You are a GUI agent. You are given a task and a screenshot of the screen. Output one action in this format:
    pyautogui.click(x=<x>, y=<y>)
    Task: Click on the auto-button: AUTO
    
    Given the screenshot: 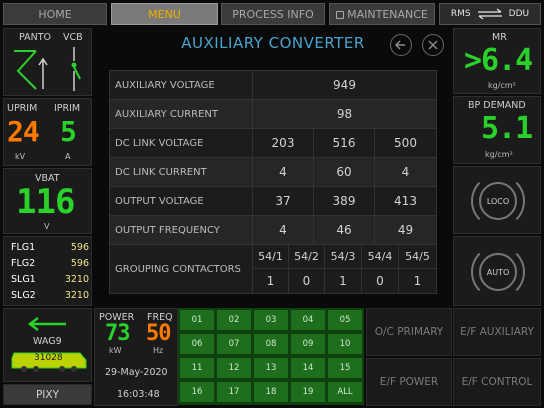 What is the action you would take?
    pyautogui.click(x=502, y=272)
    